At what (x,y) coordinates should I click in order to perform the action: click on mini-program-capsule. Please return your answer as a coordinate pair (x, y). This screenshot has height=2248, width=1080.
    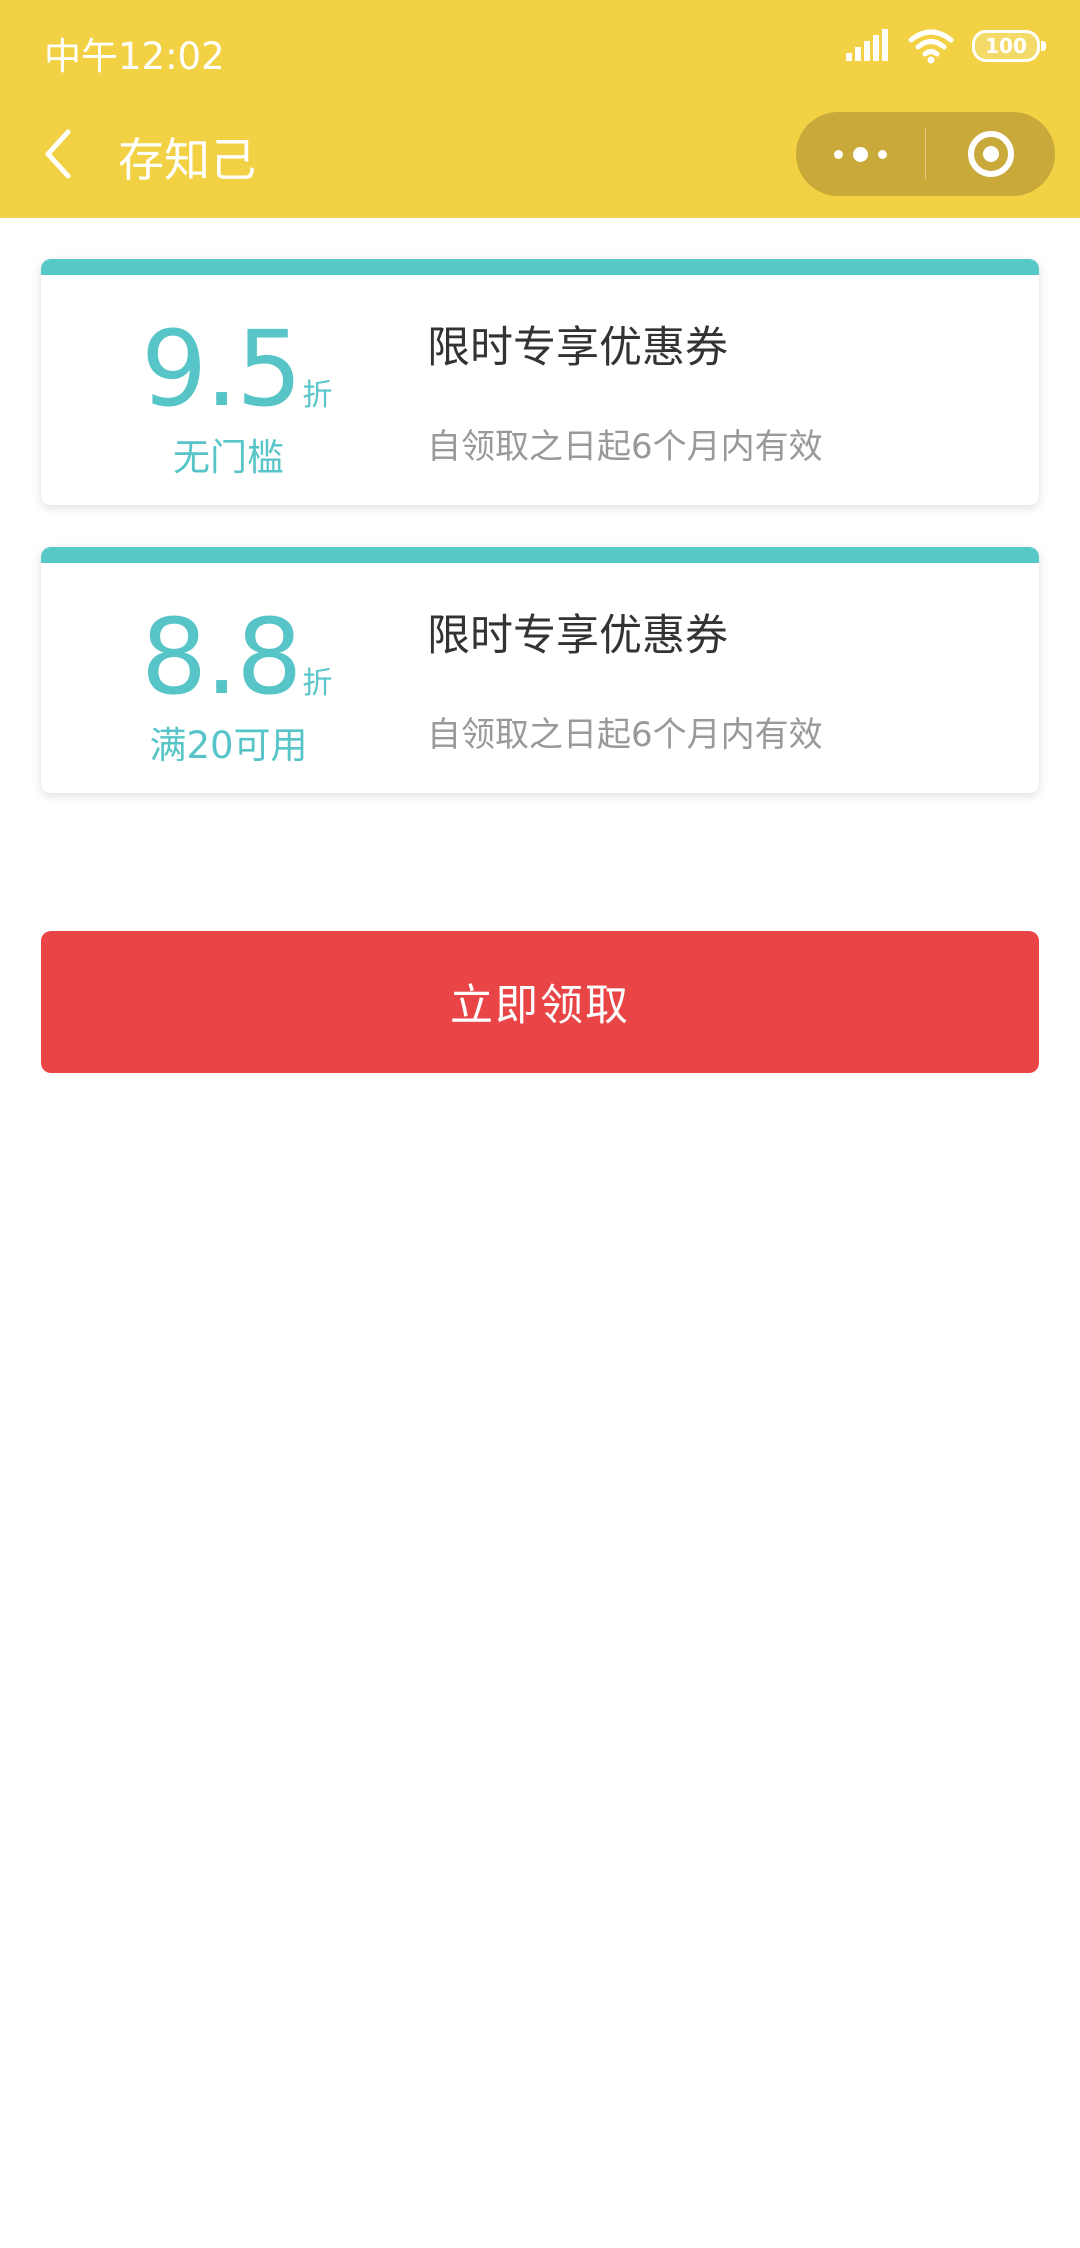
    Looking at the image, I should click on (925, 154).